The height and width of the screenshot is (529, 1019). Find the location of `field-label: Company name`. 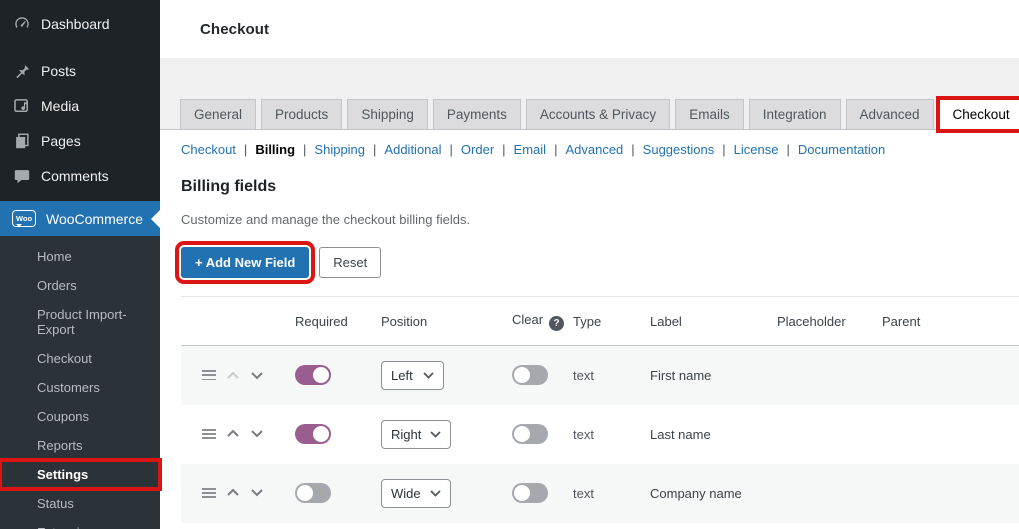

field-label: Company name is located at coordinates (696, 493).